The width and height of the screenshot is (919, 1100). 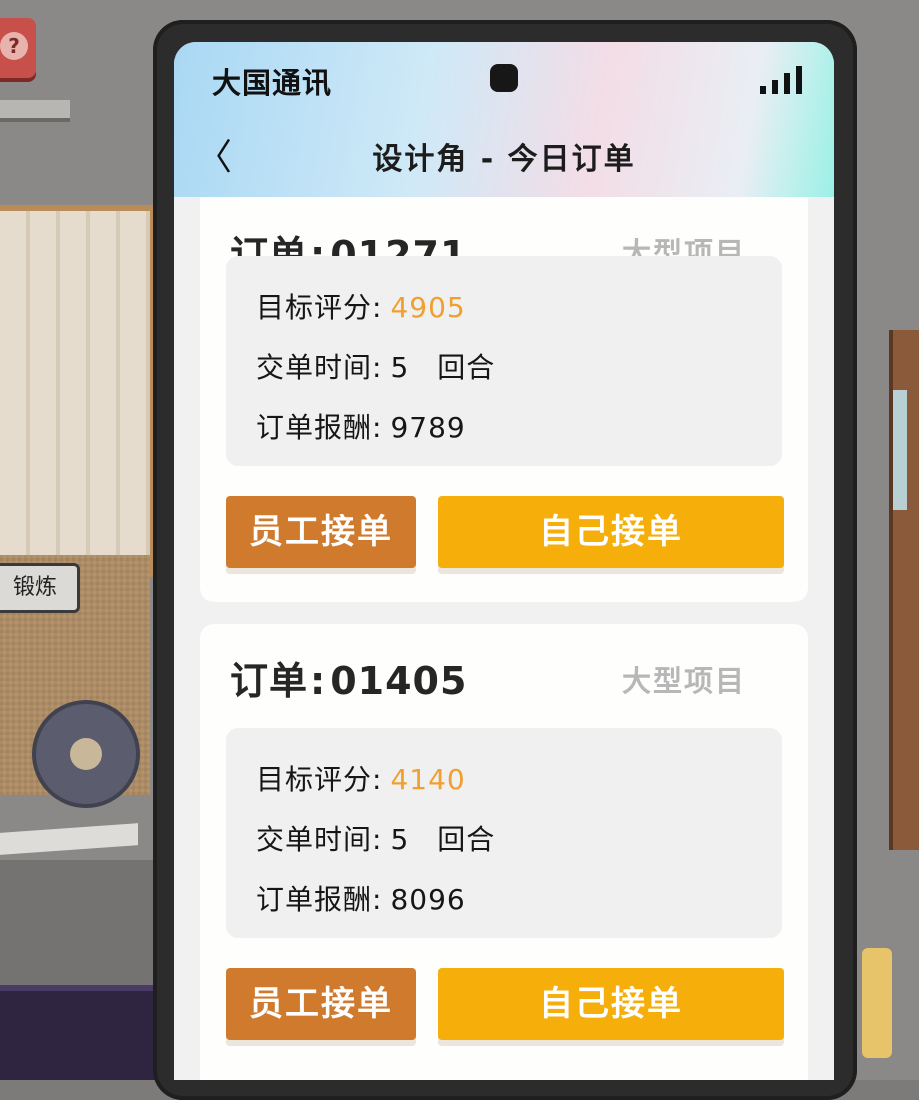 I want to click on order-info-panel: 目标评分: 4140 交单时间: 5 回合 订单报酬: 8096, so click(x=504, y=833).